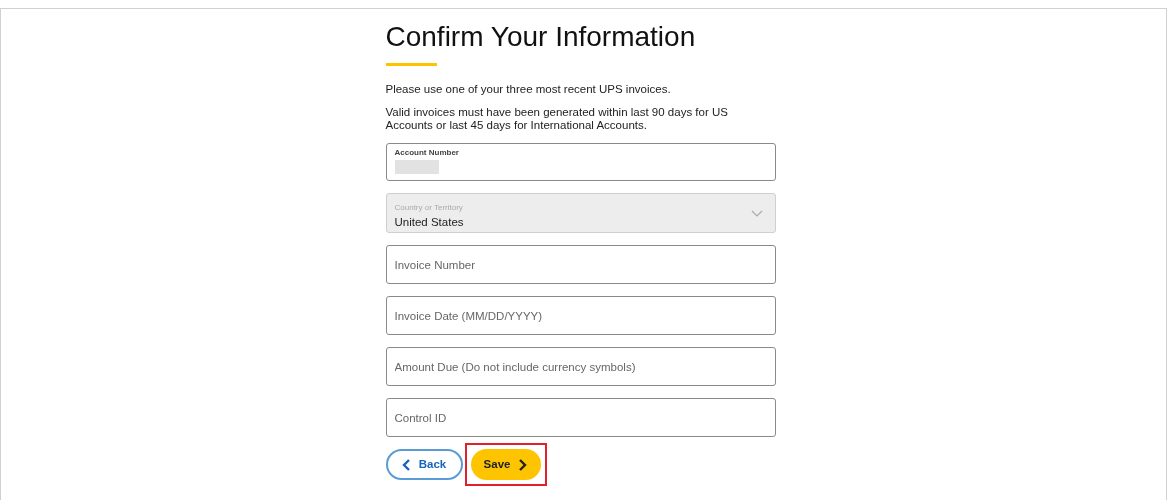  I want to click on text-field: Invoice Date (MM/DD/YYYY), so click(580, 315).